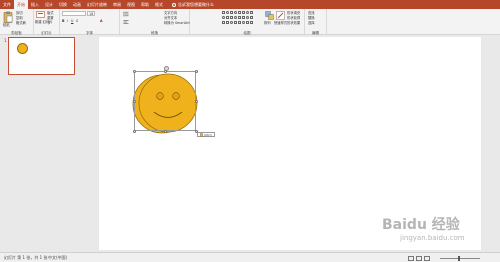 The height and width of the screenshot is (262, 500). What do you see at coordinates (8, 17) in the screenshot?
I see `paste-icon` at bounding box center [8, 17].